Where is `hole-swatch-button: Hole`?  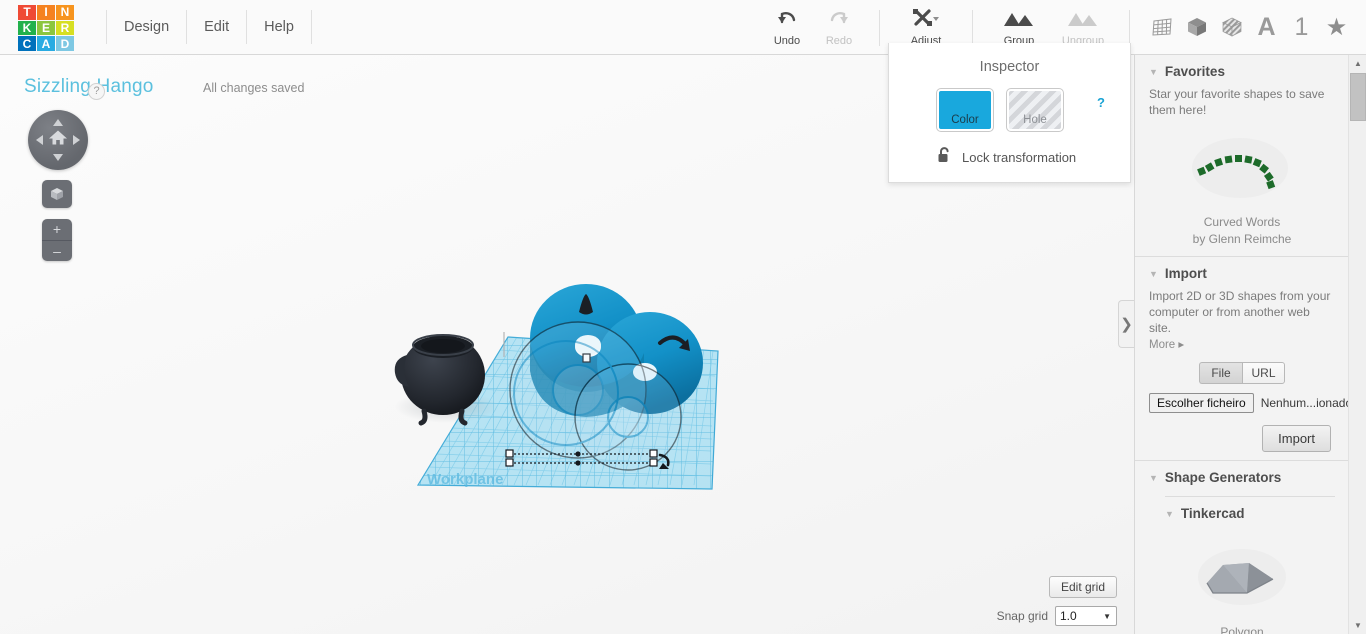 hole-swatch-button: Hole is located at coordinates (1035, 110).